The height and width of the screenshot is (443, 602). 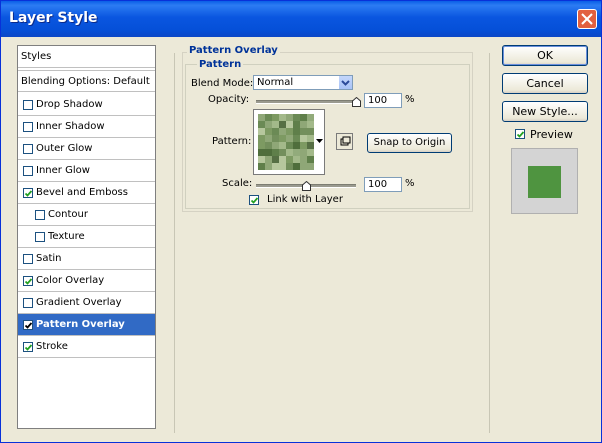 I want to click on scale-percent: %, so click(x=410, y=183).